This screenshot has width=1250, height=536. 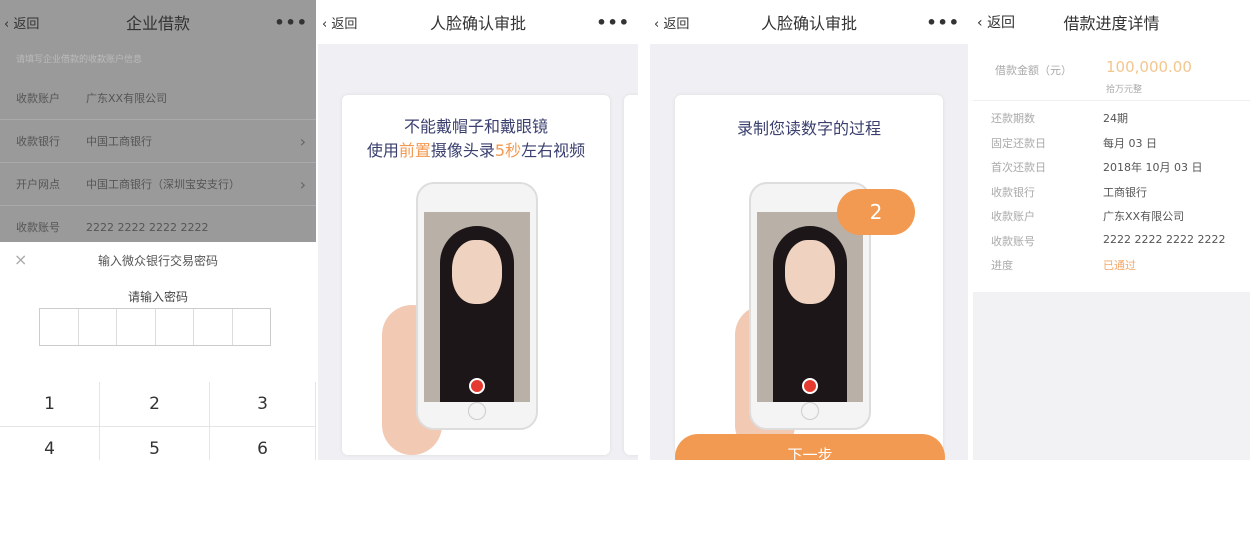 What do you see at coordinates (1018, 143) in the screenshot?
I see `info-label: 固定还款日` at bounding box center [1018, 143].